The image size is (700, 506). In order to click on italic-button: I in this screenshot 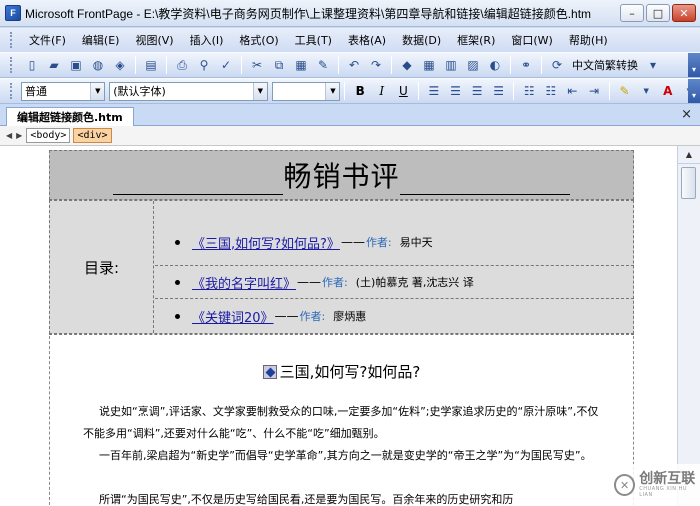, I will do `click(382, 91)`.